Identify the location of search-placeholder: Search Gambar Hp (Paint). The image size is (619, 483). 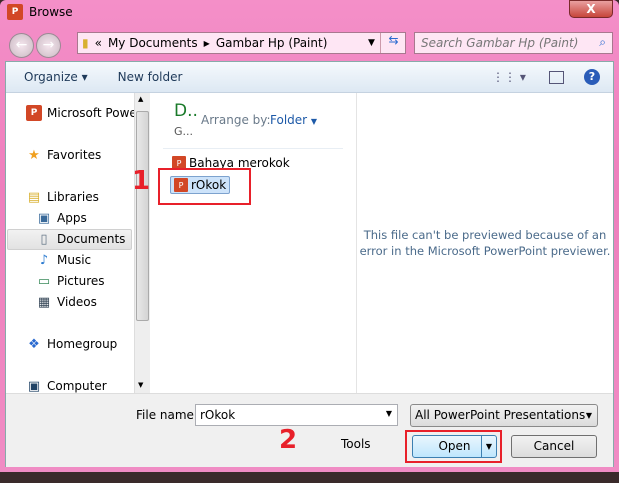
(500, 43).